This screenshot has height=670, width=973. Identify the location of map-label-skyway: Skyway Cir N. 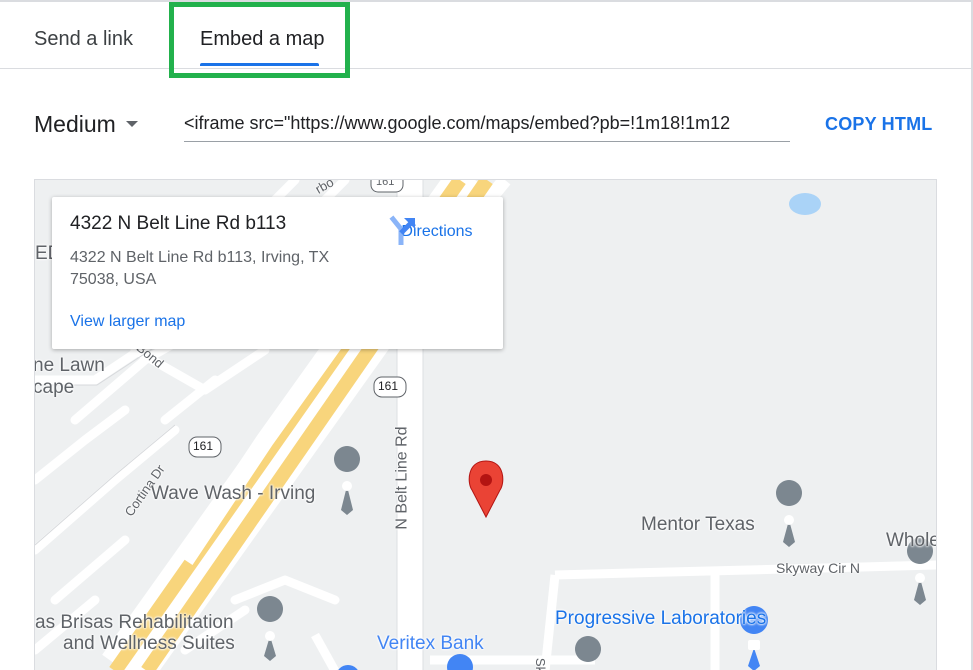
(818, 568).